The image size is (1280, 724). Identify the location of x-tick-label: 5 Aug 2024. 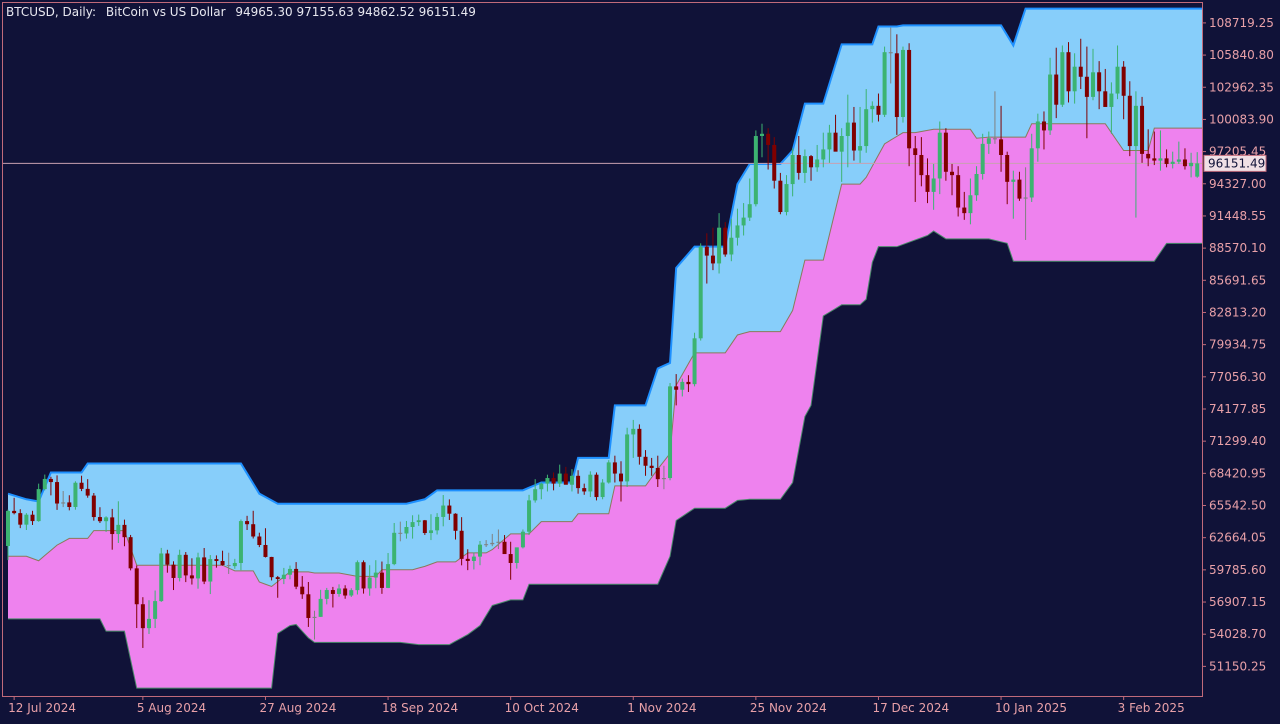
(171, 708).